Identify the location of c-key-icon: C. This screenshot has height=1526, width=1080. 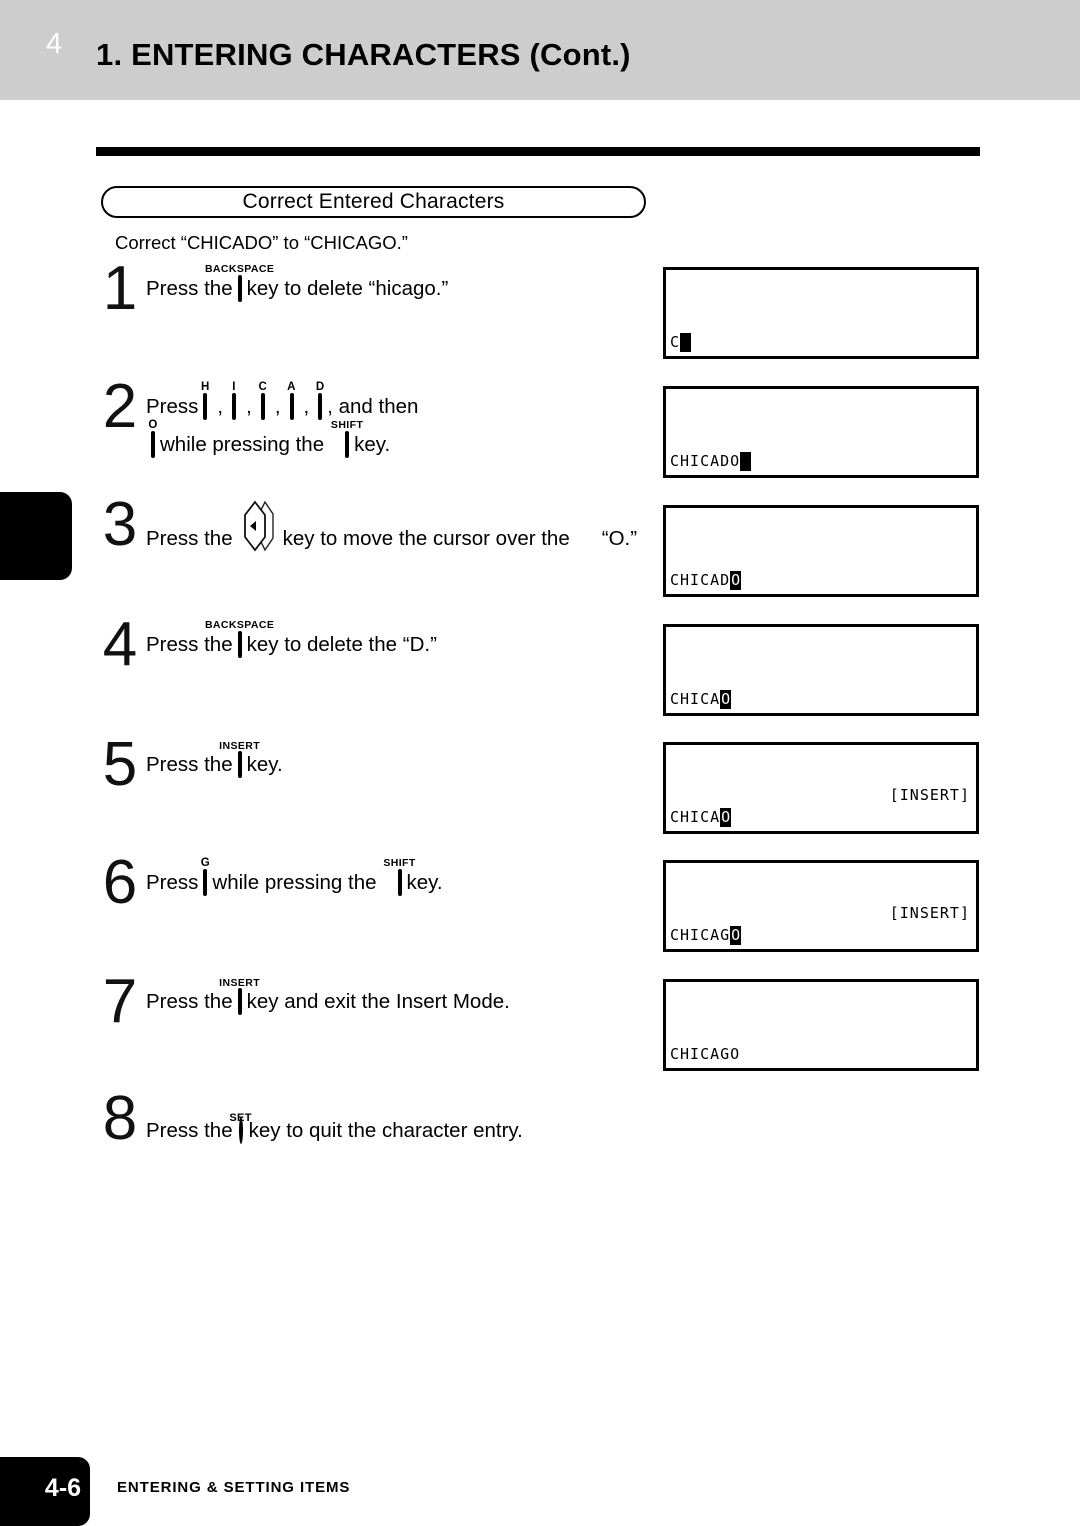
(262, 400).